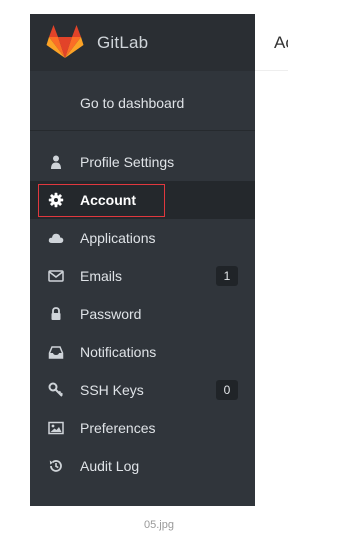 The width and height of the screenshot is (338, 535). What do you see at coordinates (56, 428) in the screenshot?
I see `image-icon` at bounding box center [56, 428].